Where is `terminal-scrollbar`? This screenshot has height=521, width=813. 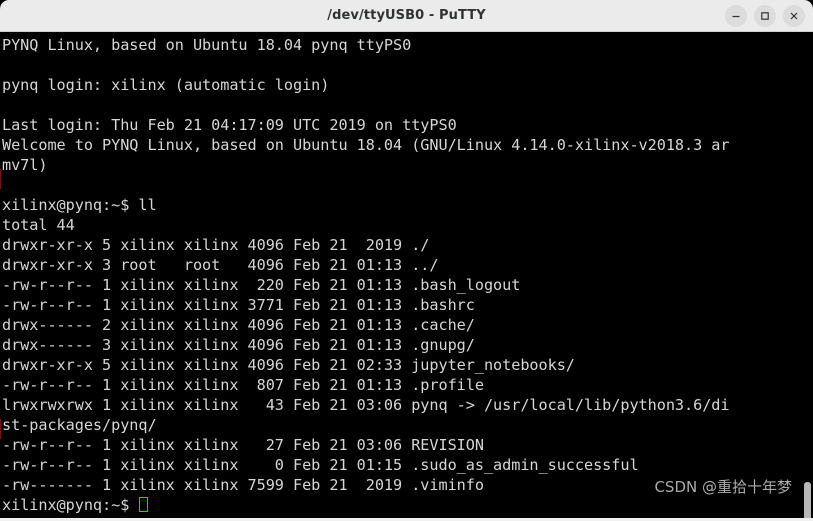
terminal-scrollbar is located at coordinates (807, 276).